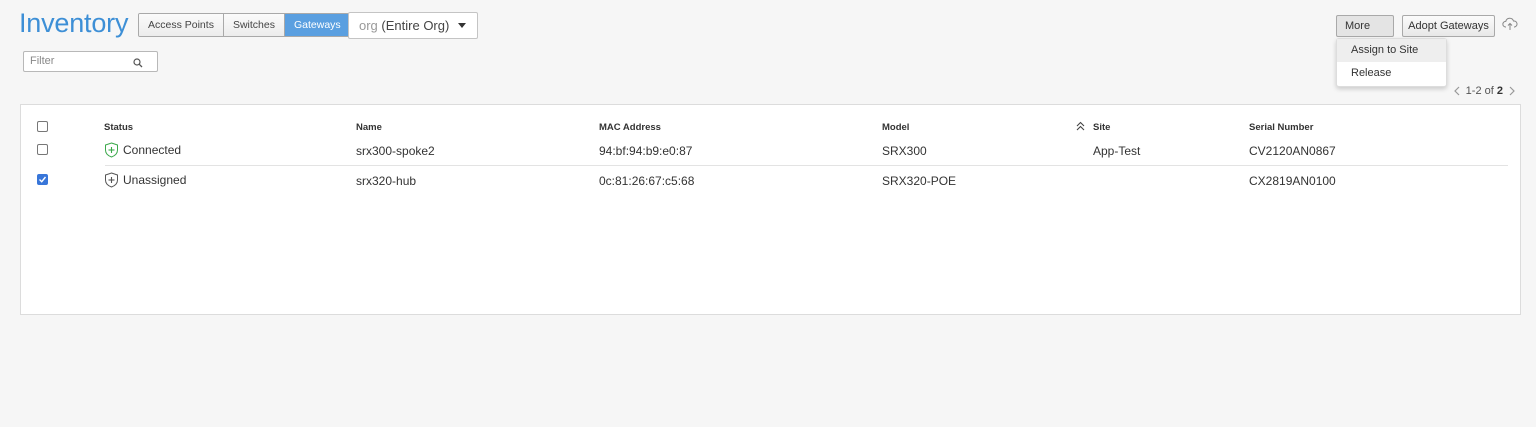 The height and width of the screenshot is (427, 1536). I want to click on mac-address: 0c:81:26:67:c5:68, so click(647, 181).